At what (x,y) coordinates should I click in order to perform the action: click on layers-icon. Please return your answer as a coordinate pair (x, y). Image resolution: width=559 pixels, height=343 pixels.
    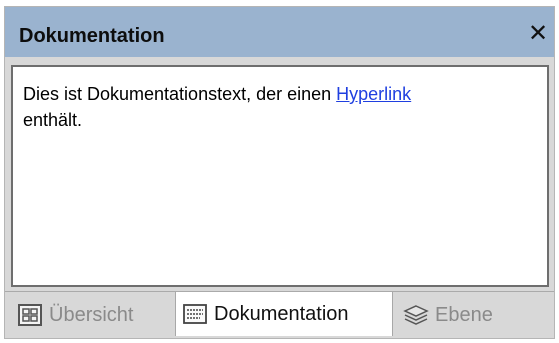
    Looking at the image, I should click on (416, 315).